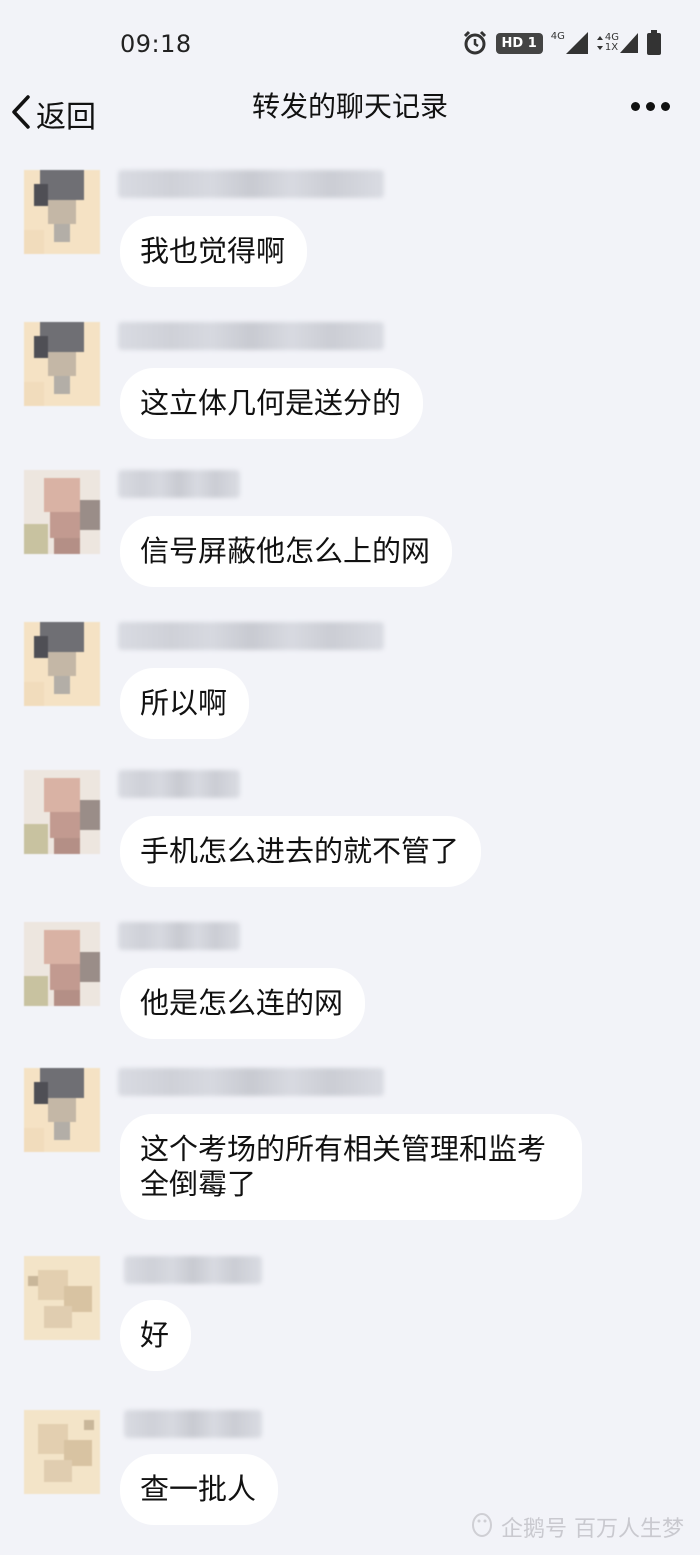  I want to click on nav-bar: 返回 转发的聊天记录, so click(350, 110).